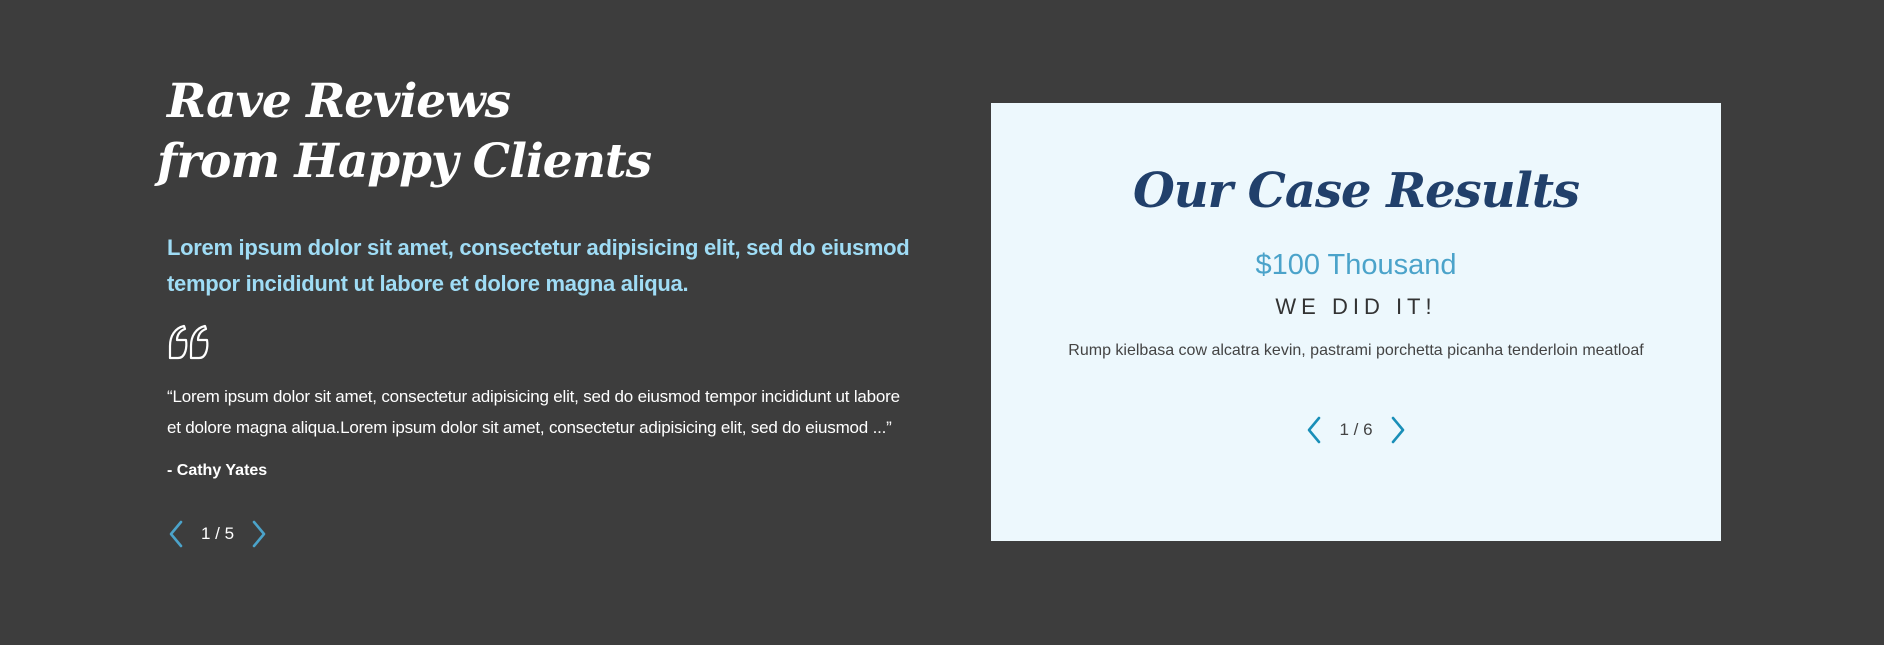  What do you see at coordinates (404, 161) in the screenshot?
I see `reviews-heading-line2: from Happy Clients` at bounding box center [404, 161].